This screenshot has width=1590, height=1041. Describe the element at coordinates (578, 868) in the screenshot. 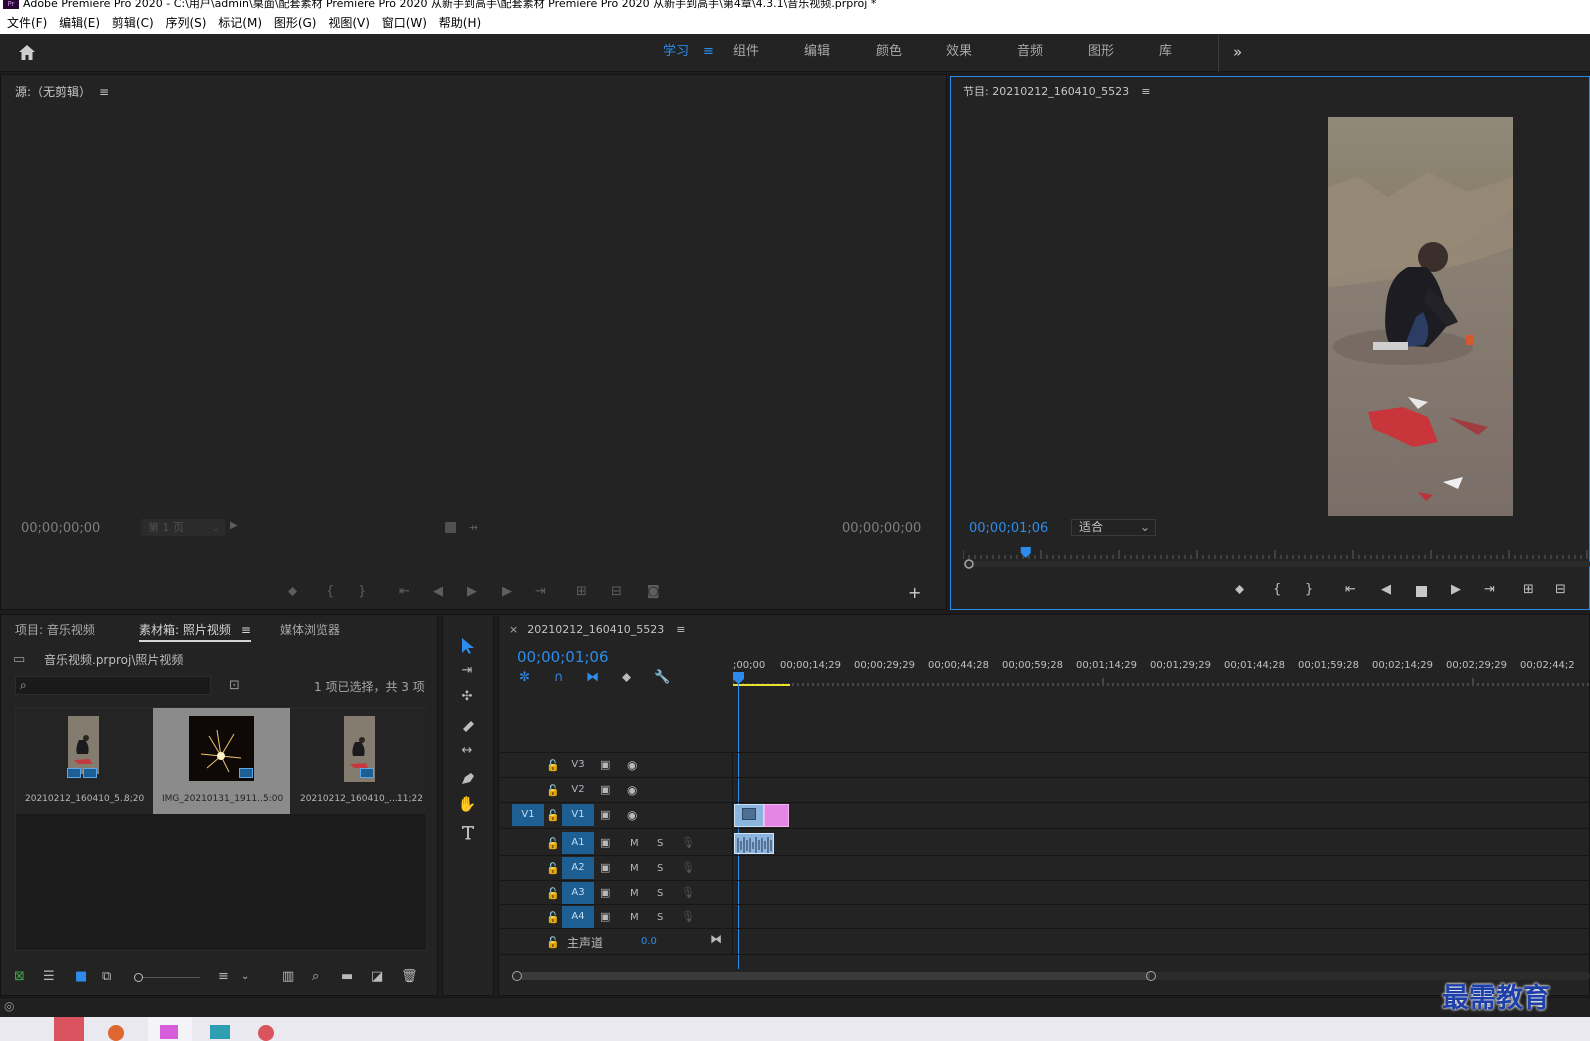

I see `track-target-a2: A2` at that location.